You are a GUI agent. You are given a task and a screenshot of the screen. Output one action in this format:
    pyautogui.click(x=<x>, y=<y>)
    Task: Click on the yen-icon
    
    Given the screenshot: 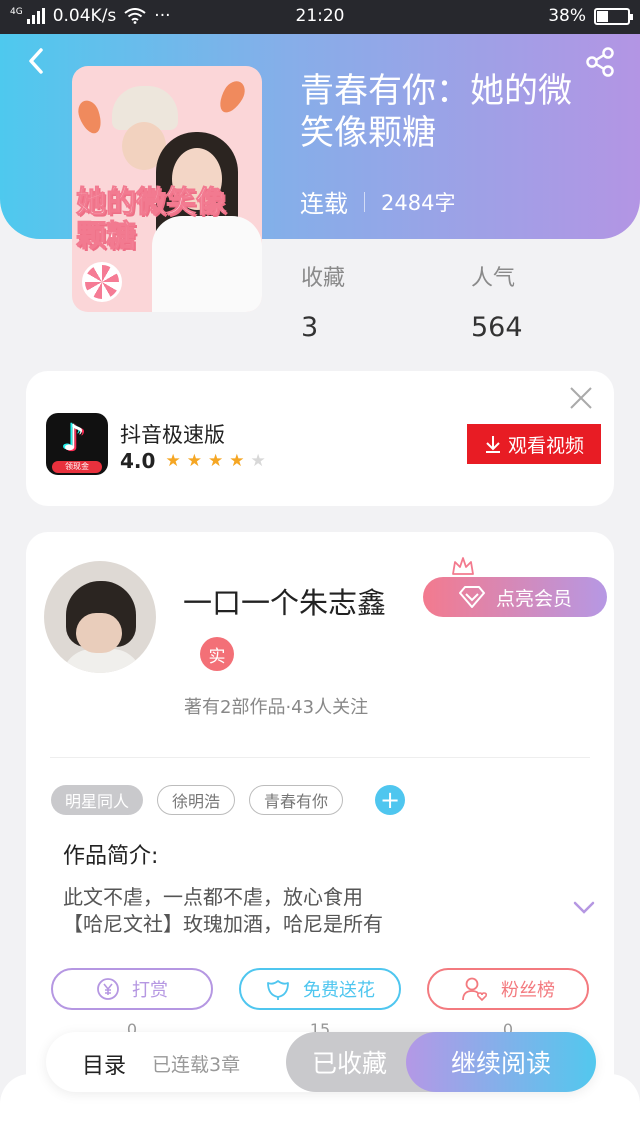 What is the action you would take?
    pyautogui.click(x=108, y=989)
    